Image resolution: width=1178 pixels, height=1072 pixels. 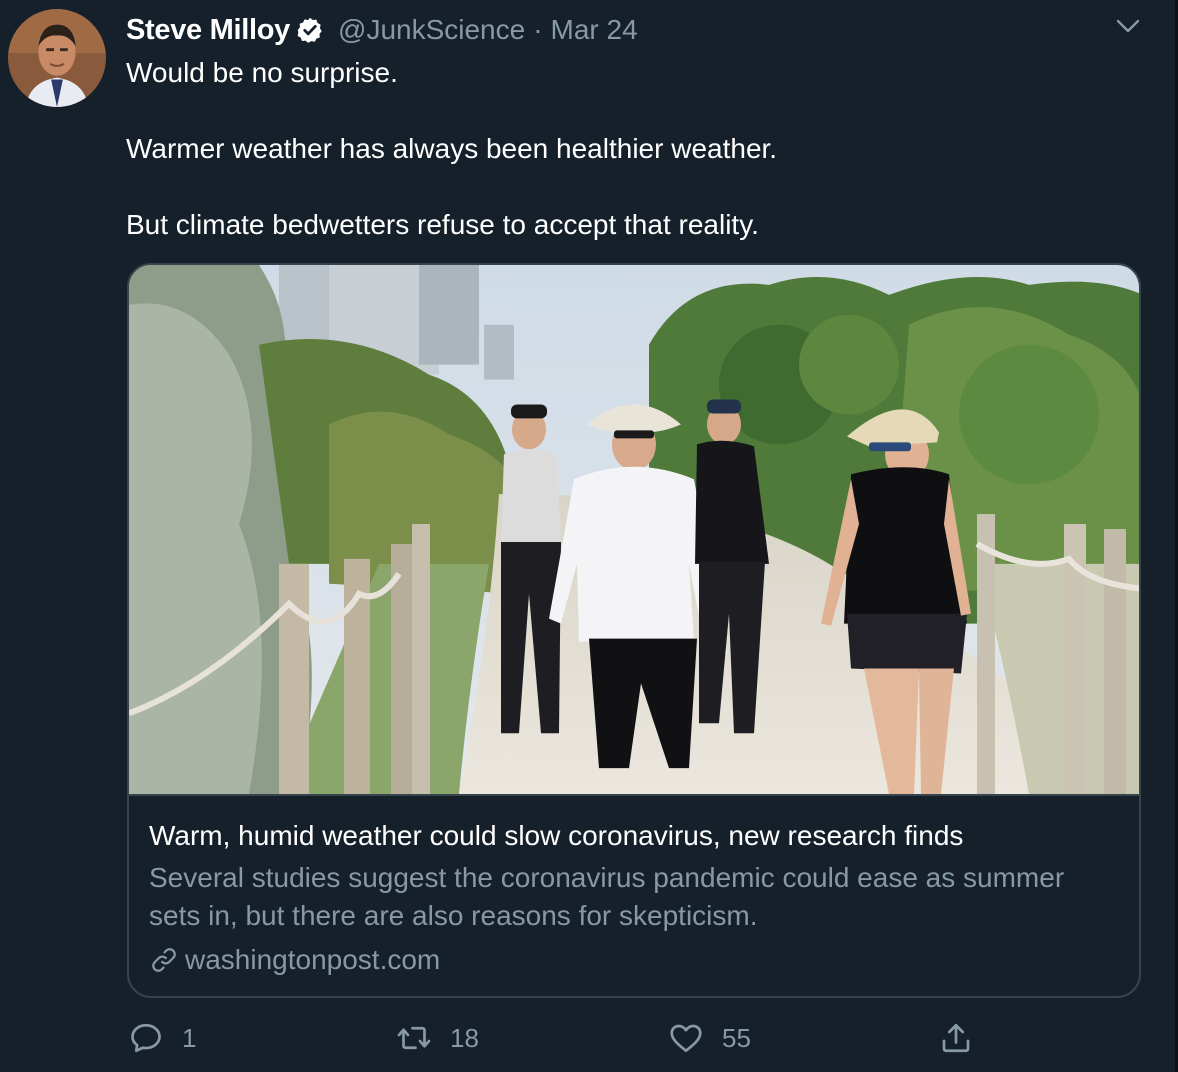 I want to click on author-handle: @JunkScience, so click(x=431, y=30).